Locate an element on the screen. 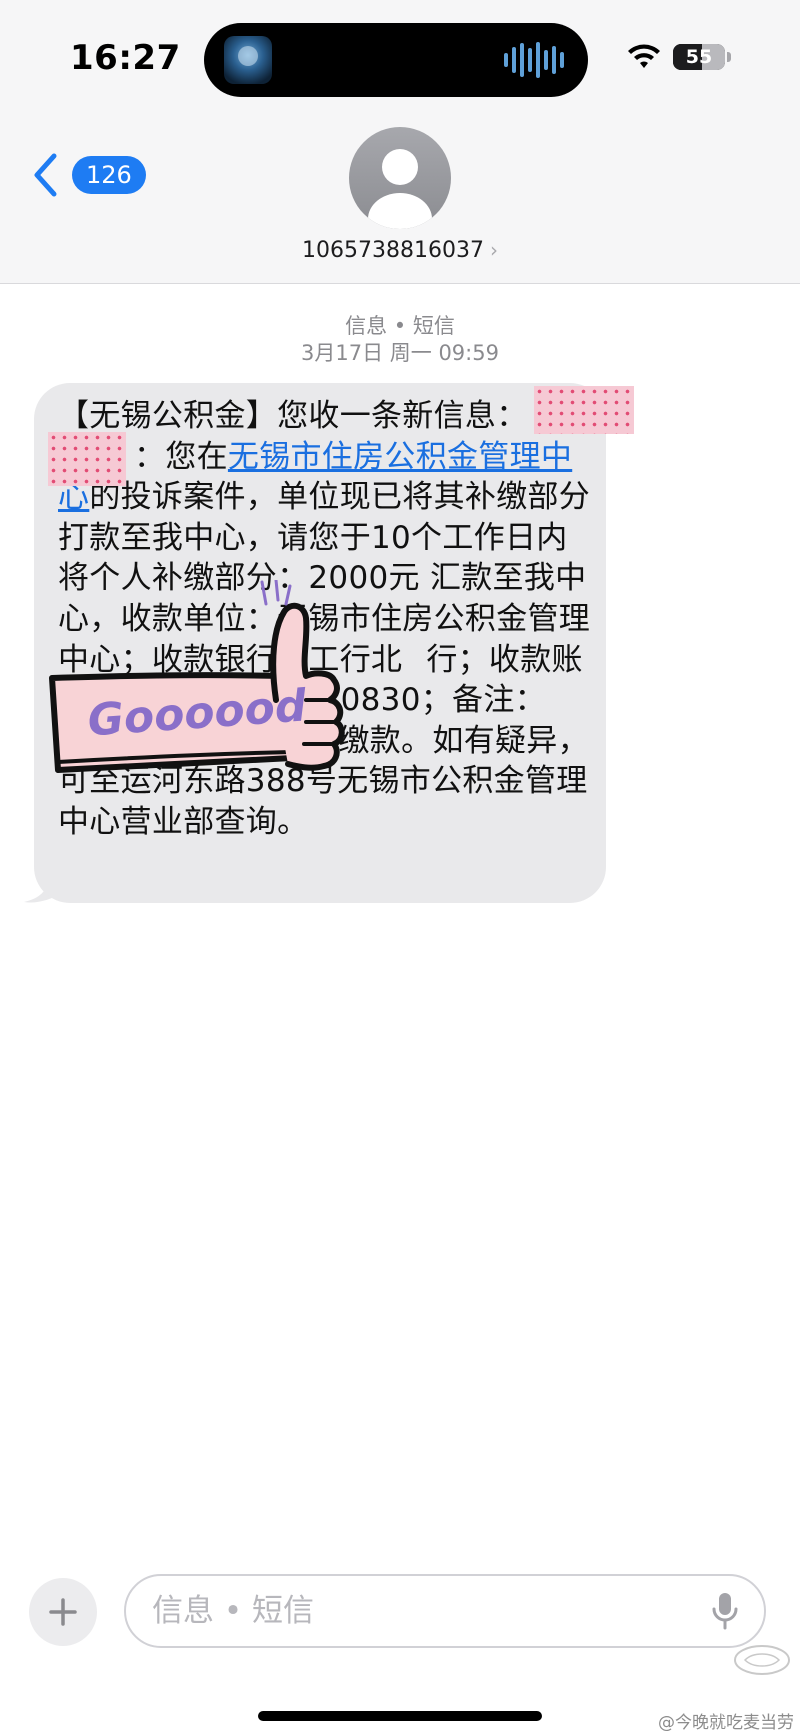  message-seg-2: ：您在 is located at coordinates (181, 456).